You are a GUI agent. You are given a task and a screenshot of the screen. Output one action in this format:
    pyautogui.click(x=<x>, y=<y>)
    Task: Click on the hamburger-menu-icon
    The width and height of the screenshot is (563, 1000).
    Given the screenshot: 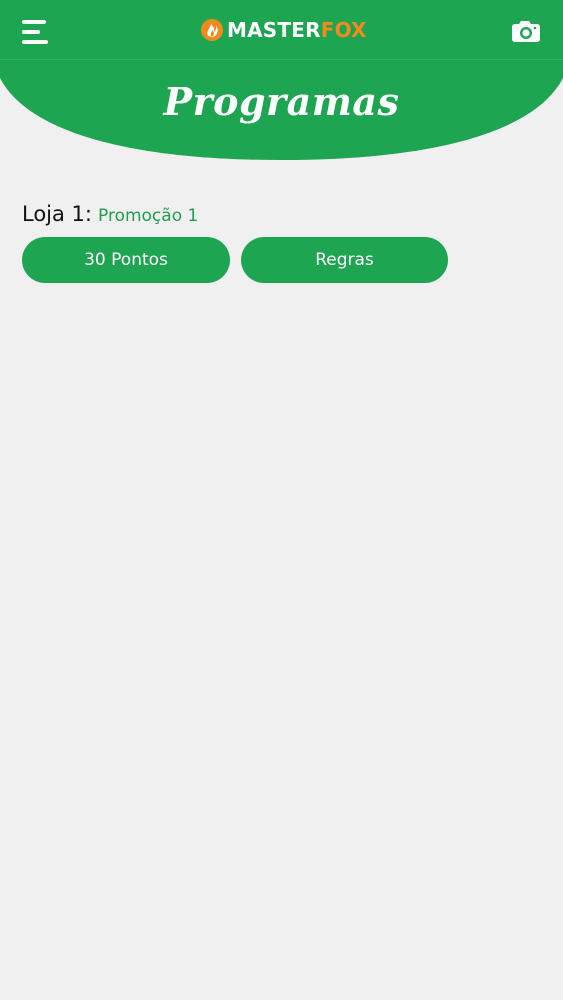 What is the action you would take?
    pyautogui.click(x=37, y=32)
    